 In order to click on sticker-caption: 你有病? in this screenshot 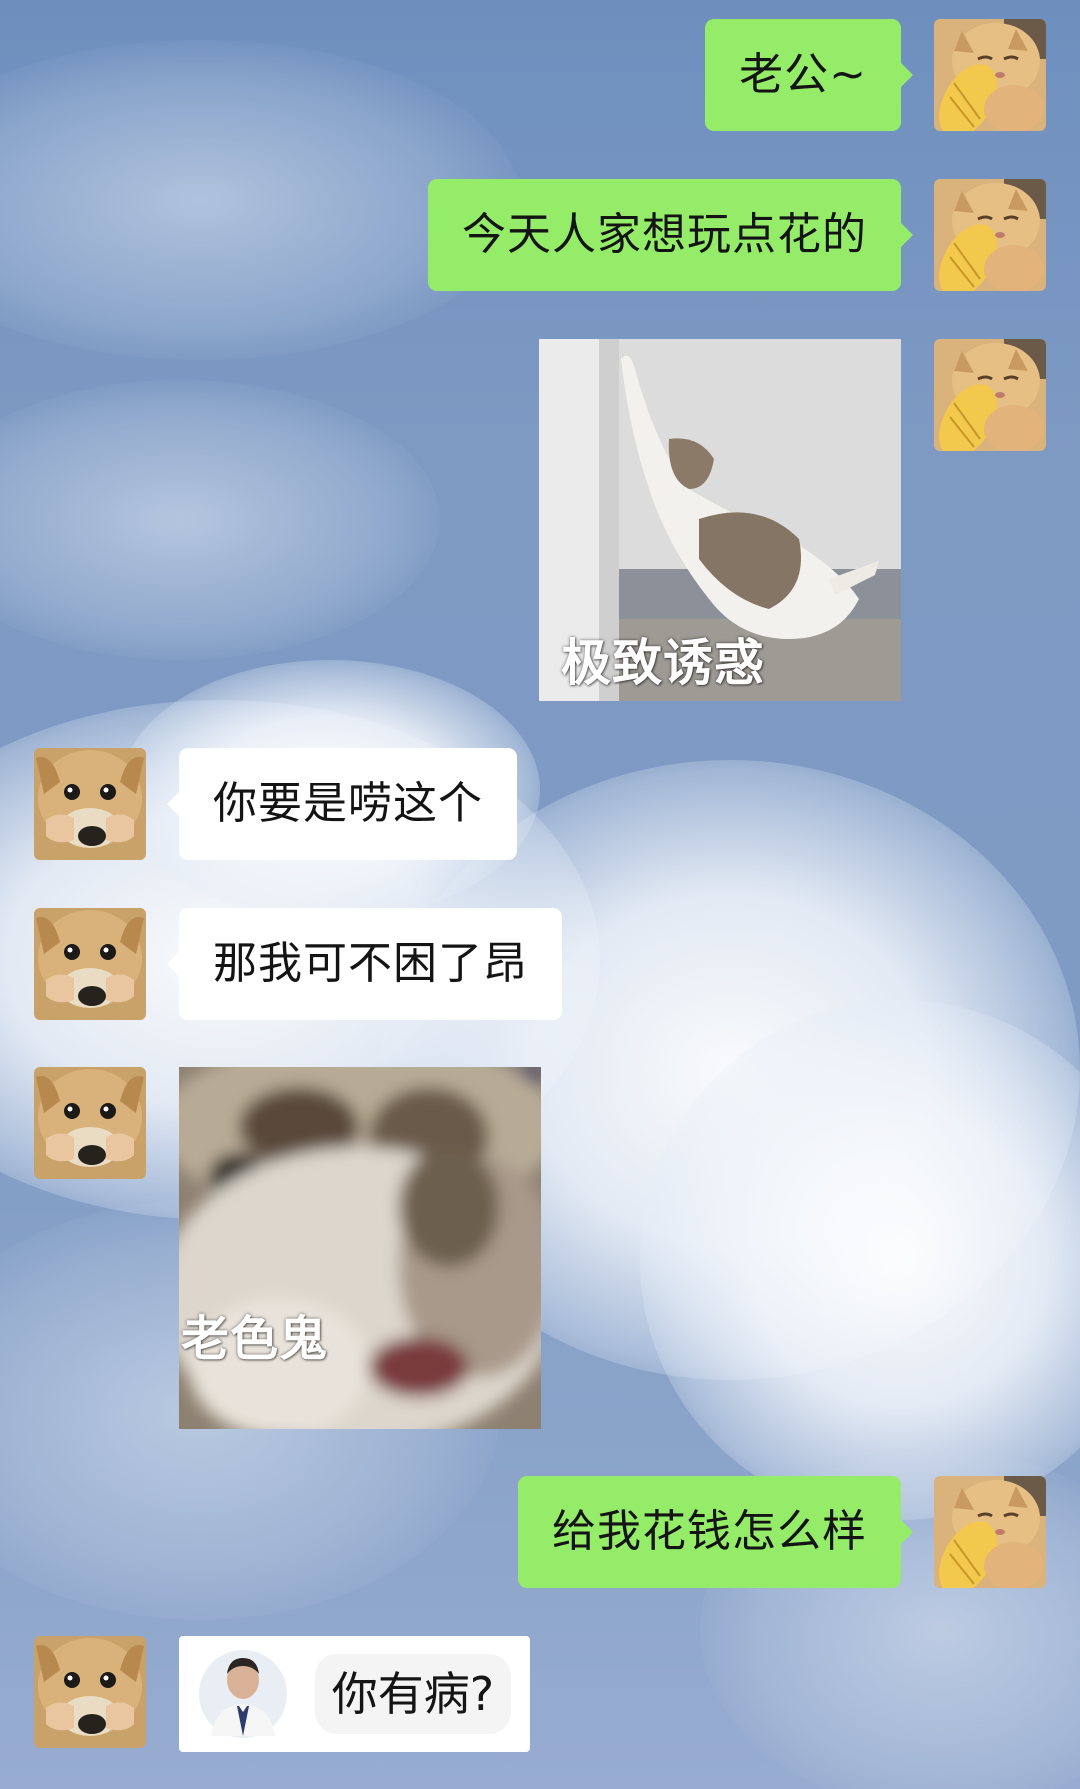, I will do `click(413, 1694)`.